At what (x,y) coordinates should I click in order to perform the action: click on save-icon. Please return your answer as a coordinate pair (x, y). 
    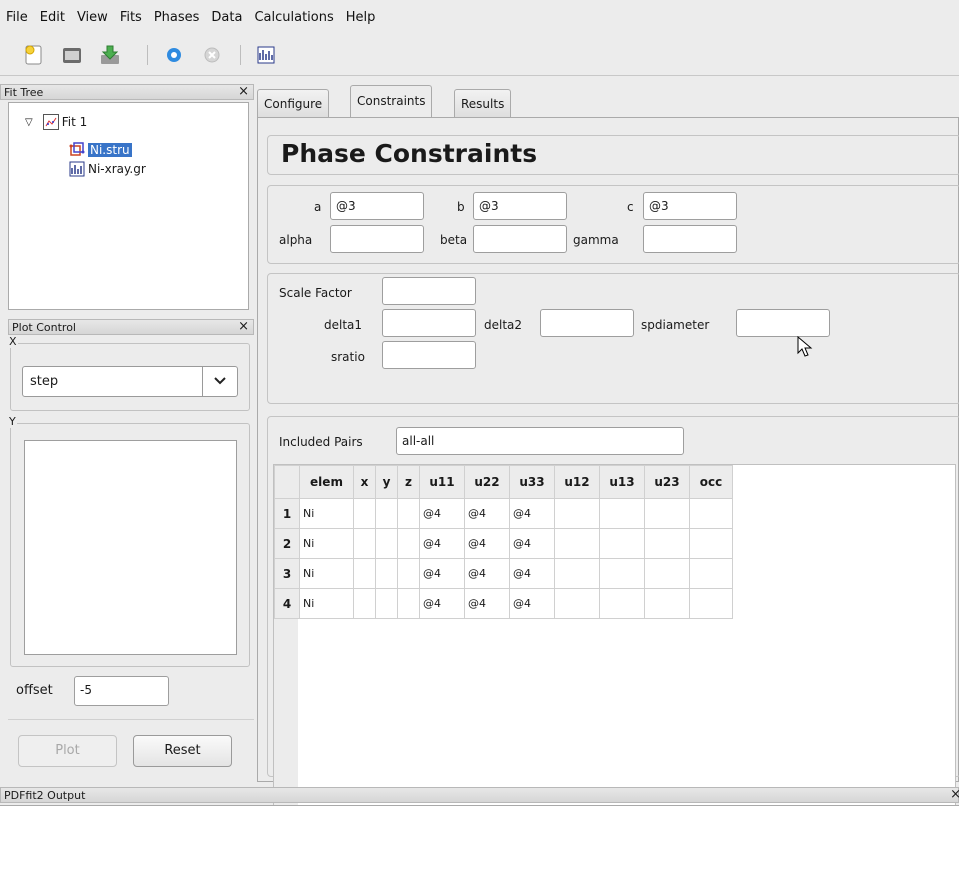
    Looking at the image, I should click on (110, 55).